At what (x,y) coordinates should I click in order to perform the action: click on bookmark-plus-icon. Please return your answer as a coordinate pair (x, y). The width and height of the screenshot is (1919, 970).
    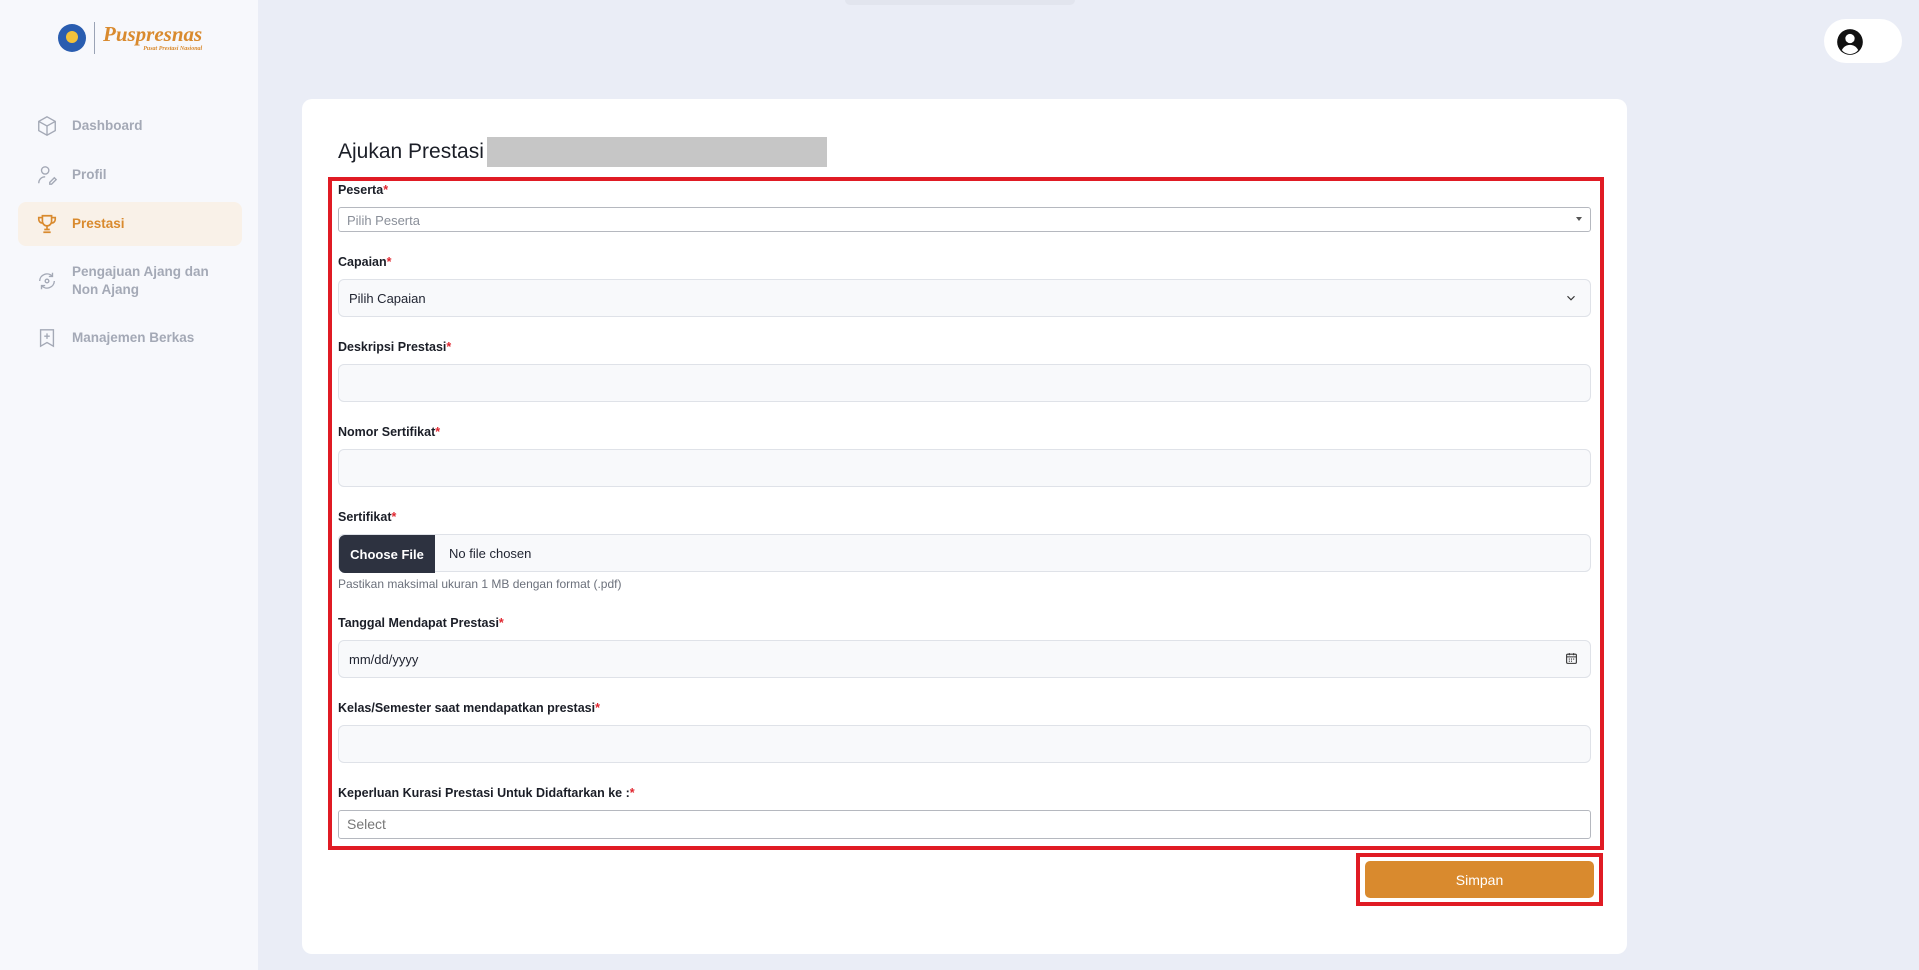
    Looking at the image, I should click on (47, 338).